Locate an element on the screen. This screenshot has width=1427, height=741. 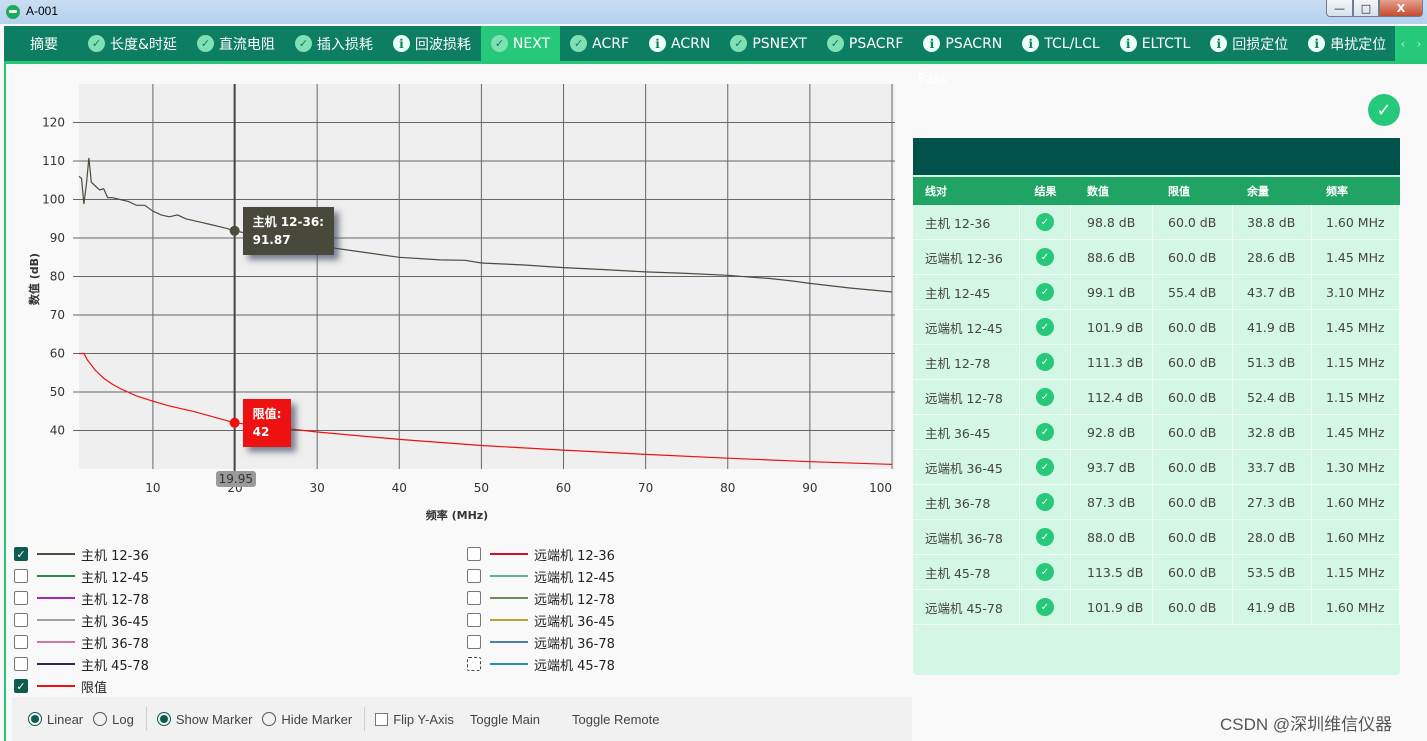
check-circle-icon: ✓ is located at coordinates (739, 43).